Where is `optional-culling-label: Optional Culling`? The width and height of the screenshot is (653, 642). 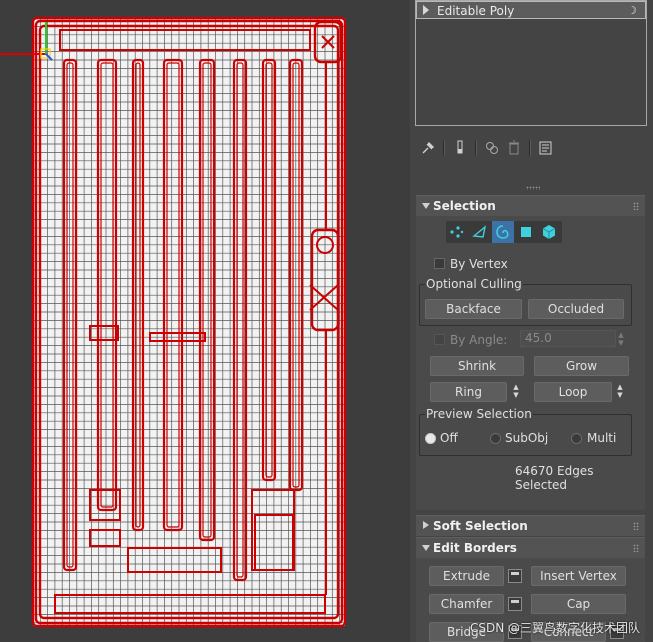 optional-culling-label: Optional Culling is located at coordinates (474, 284).